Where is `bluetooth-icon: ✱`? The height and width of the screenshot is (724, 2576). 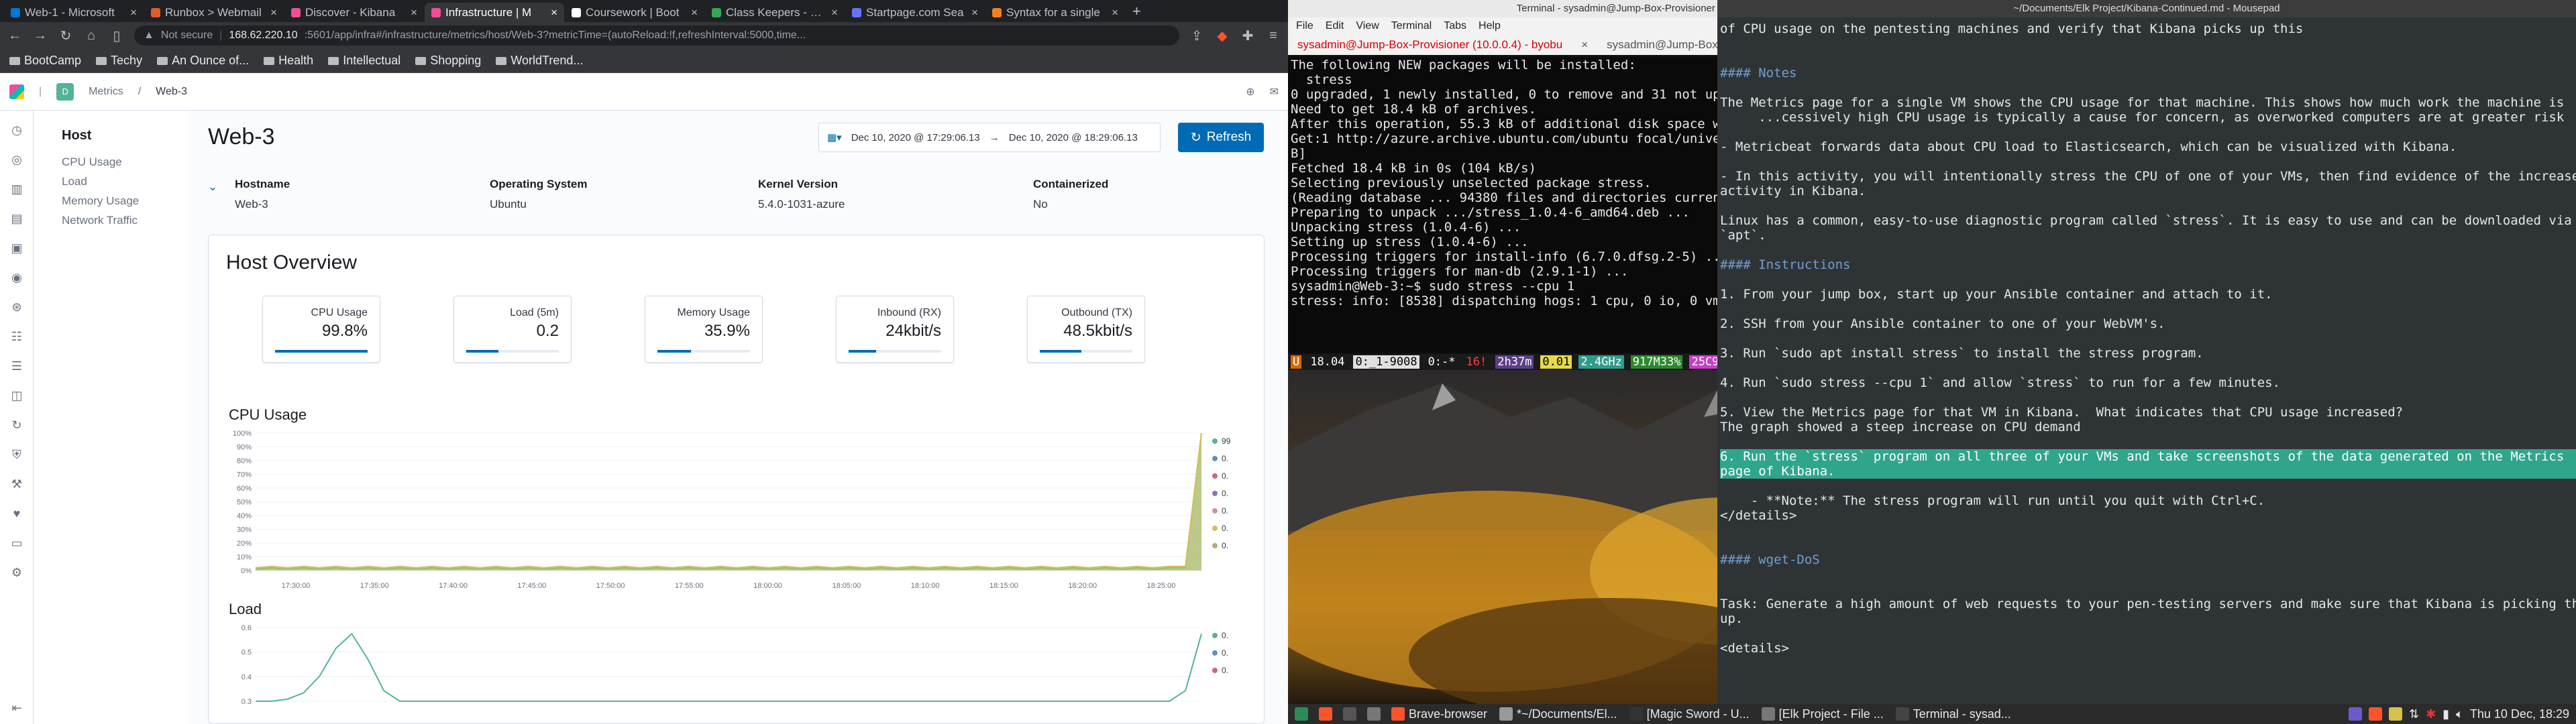
bluetooth-icon: ✱ is located at coordinates (2431, 714).